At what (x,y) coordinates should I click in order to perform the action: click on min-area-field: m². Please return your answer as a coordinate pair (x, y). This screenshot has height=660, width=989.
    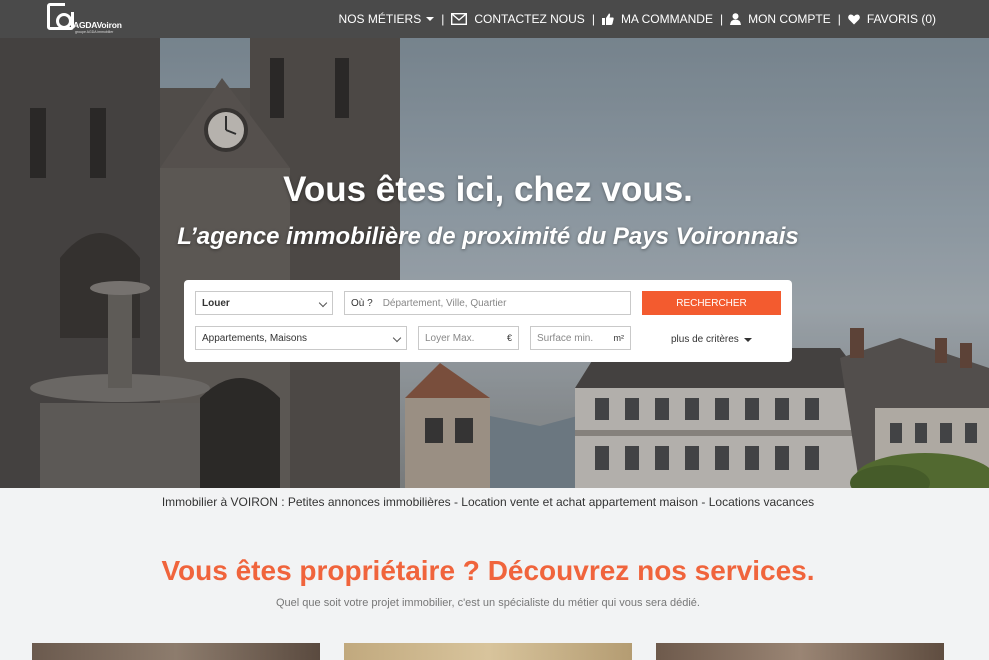
    Looking at the image, I should click on (580, 338).